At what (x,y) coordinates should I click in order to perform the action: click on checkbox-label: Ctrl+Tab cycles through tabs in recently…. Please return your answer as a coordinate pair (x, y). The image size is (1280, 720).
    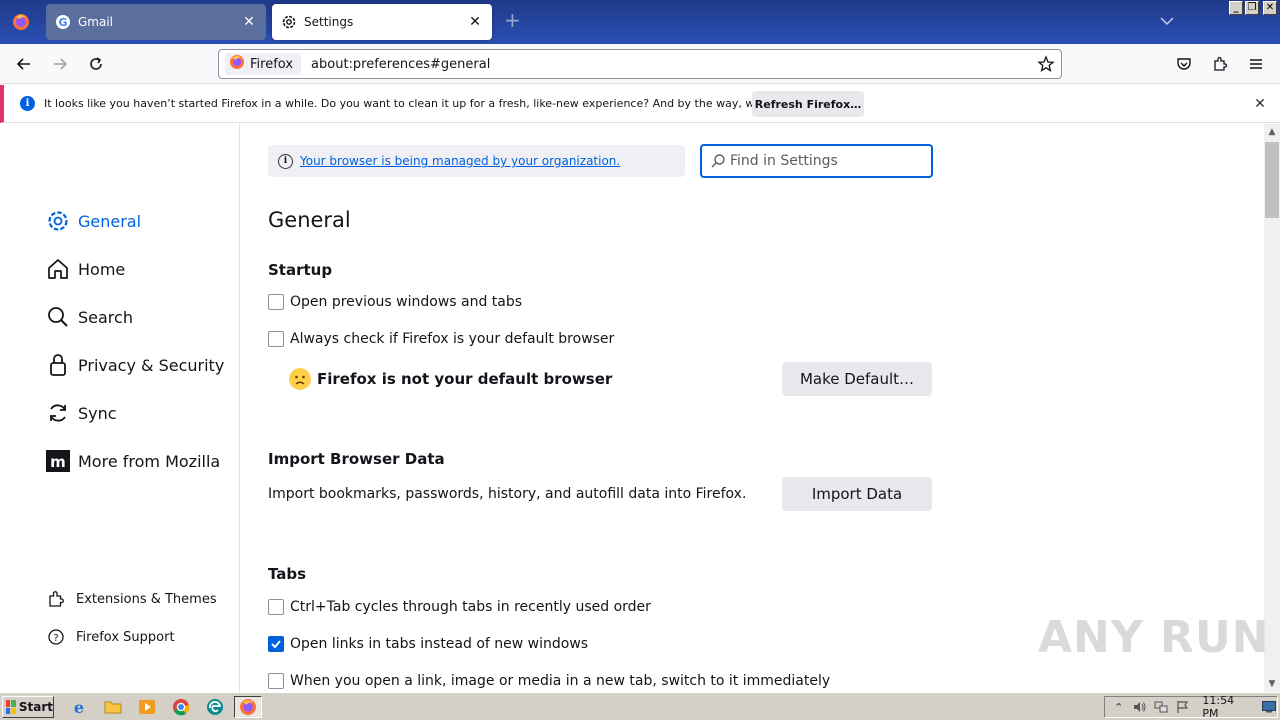
    Looking at the image, I should click on (470, 607).